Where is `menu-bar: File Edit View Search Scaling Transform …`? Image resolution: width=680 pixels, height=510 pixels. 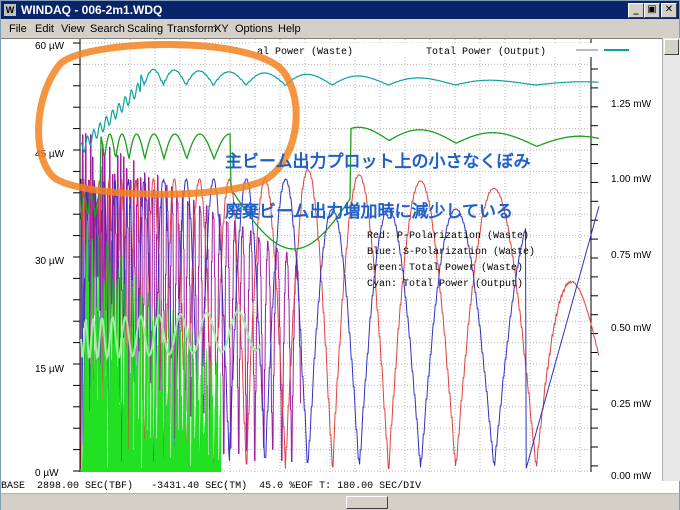 menu-bar: File Edit View Search Scaling Transform … is located at coordinates (340, 29).